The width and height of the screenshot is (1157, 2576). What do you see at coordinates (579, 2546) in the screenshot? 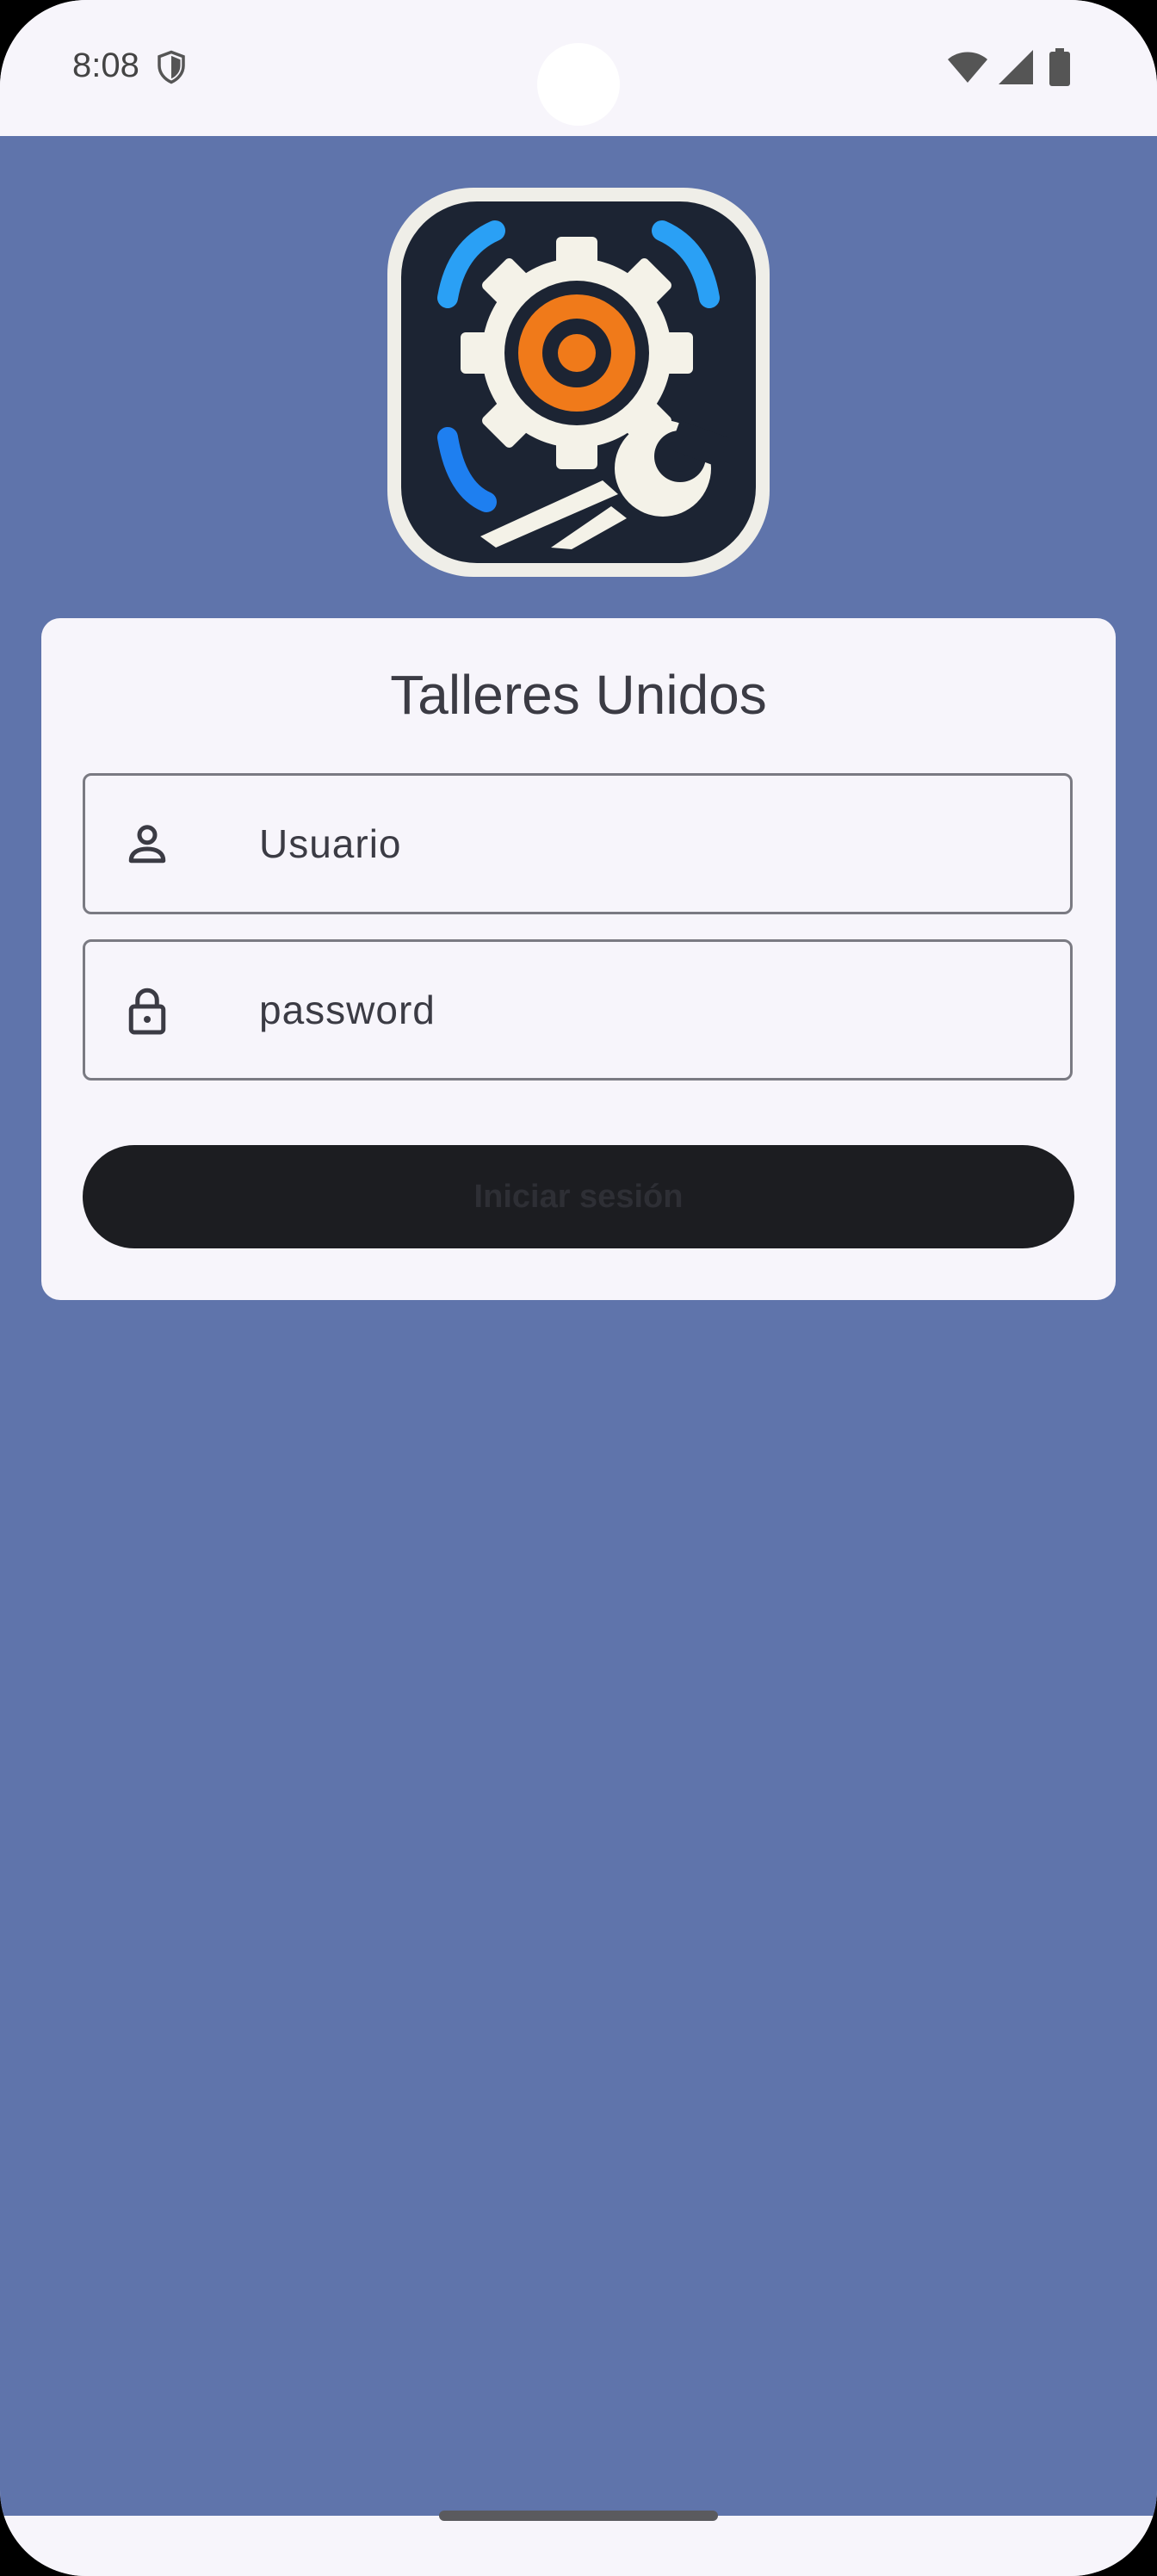
I see `navigation-bar` at bounding box center [579, 2546].